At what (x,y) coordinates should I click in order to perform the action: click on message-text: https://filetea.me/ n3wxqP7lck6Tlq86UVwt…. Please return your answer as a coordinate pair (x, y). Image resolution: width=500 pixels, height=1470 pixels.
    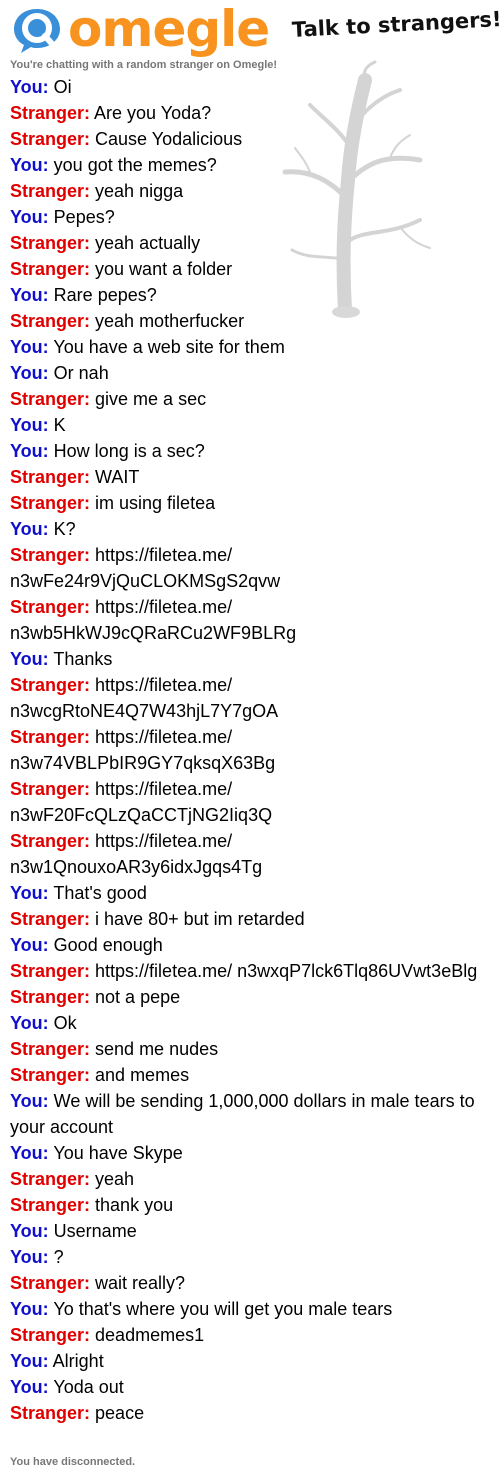
    Looking at the image, I should click on (286, 971).